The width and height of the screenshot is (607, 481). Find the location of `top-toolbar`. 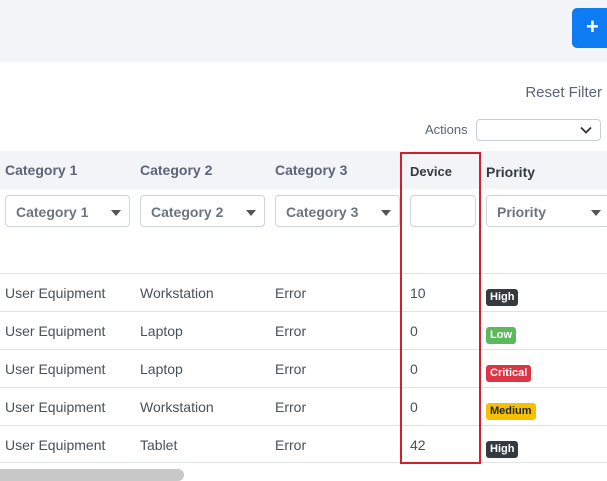

top-toolbar is located at coordinates (303, 31).